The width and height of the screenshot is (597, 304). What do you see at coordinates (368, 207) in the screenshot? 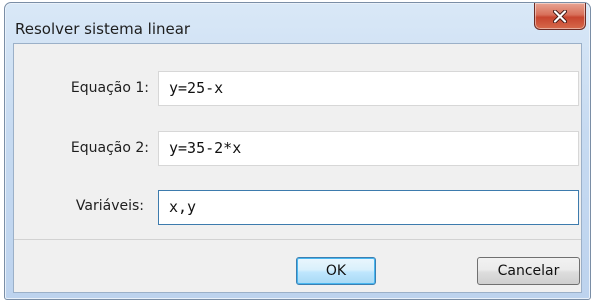
I see `variables-input: x,y` at bounding box center [368, 207].